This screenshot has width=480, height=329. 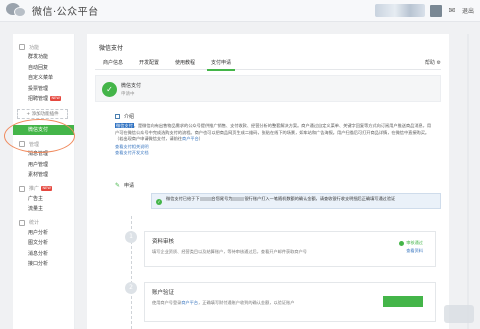 I want to click on wechat-pay-icon: ✓, so click(x=109, y=89).